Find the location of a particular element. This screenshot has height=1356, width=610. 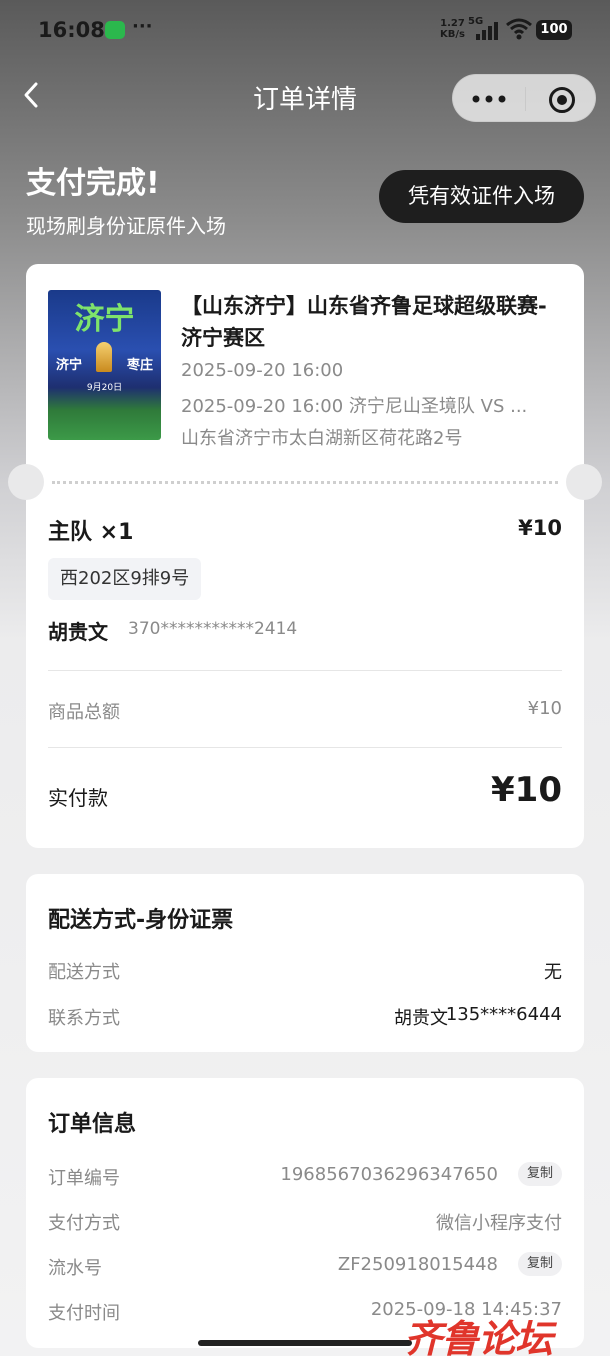

event-poster: 济宁 济宁 枣庄 9月20日 is located at coordinates (104, 365).